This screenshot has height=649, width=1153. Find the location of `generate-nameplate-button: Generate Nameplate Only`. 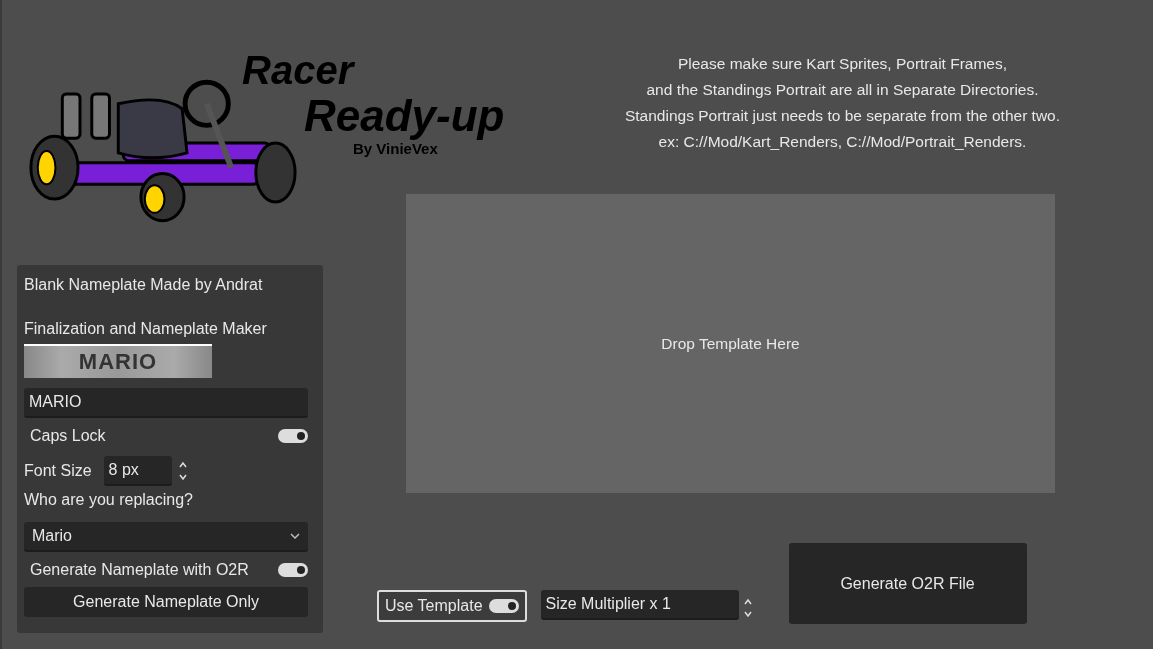

generate-nameplate-button: Generate Nameplate Only is located at coordinates (166, 602).